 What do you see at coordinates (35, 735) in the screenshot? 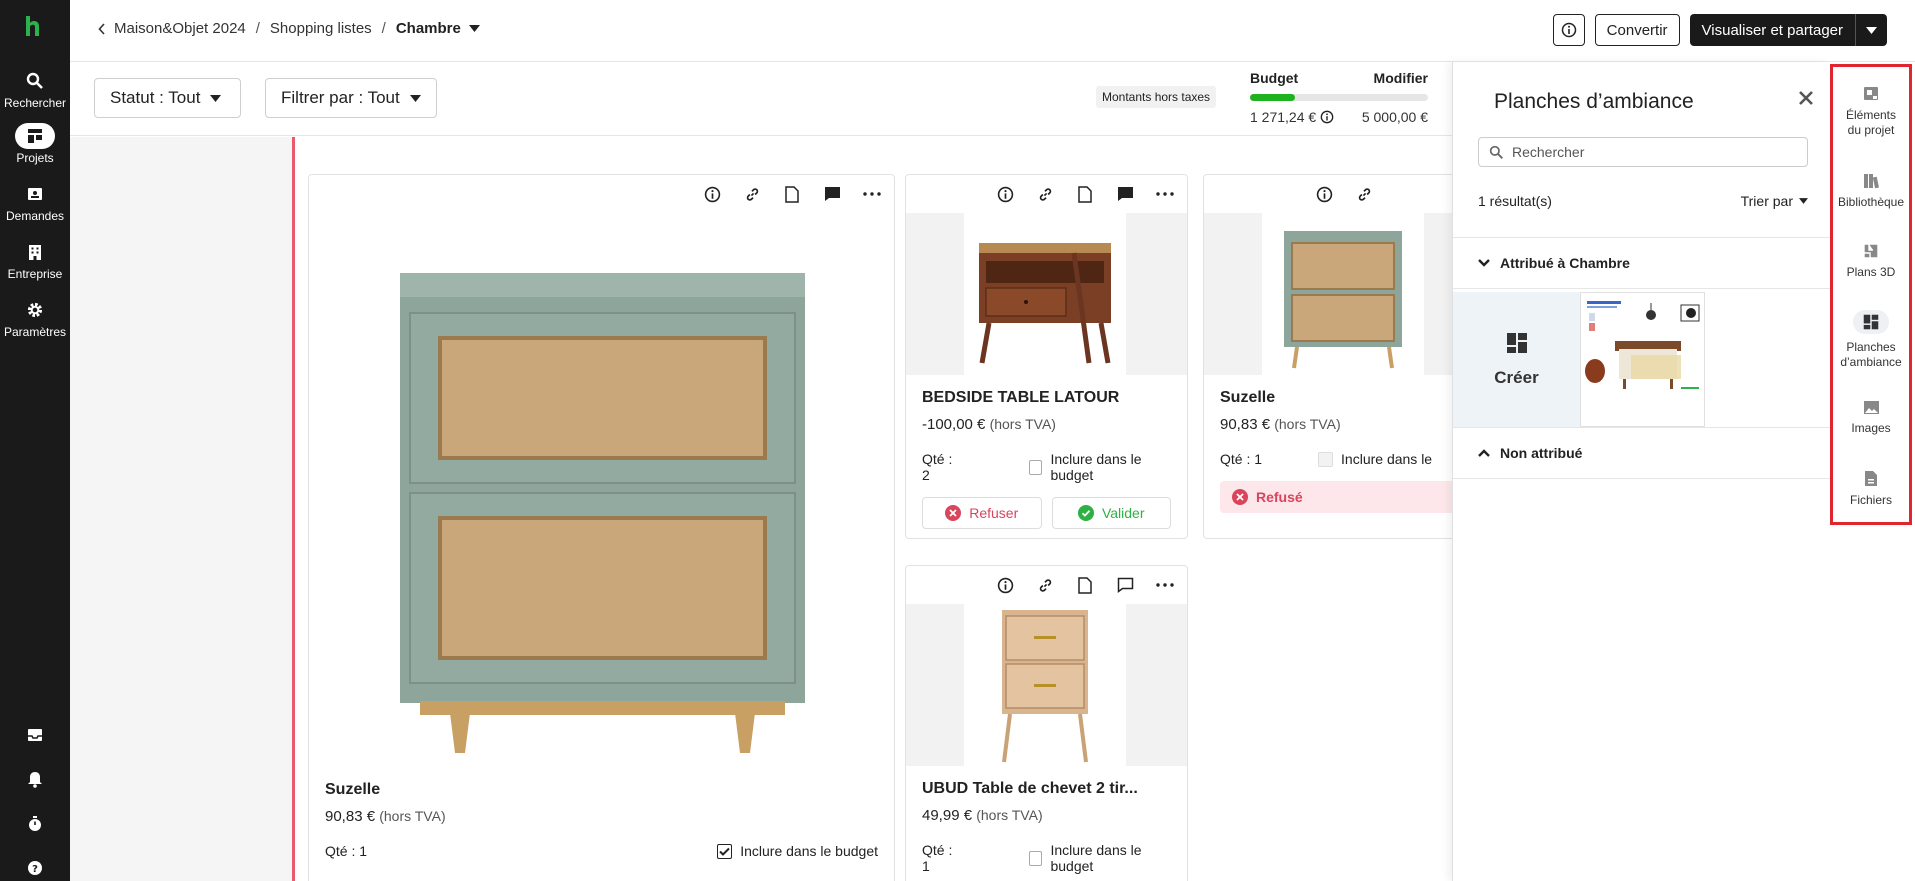
I see `inbox-icon` at bounding box center [35, 735].